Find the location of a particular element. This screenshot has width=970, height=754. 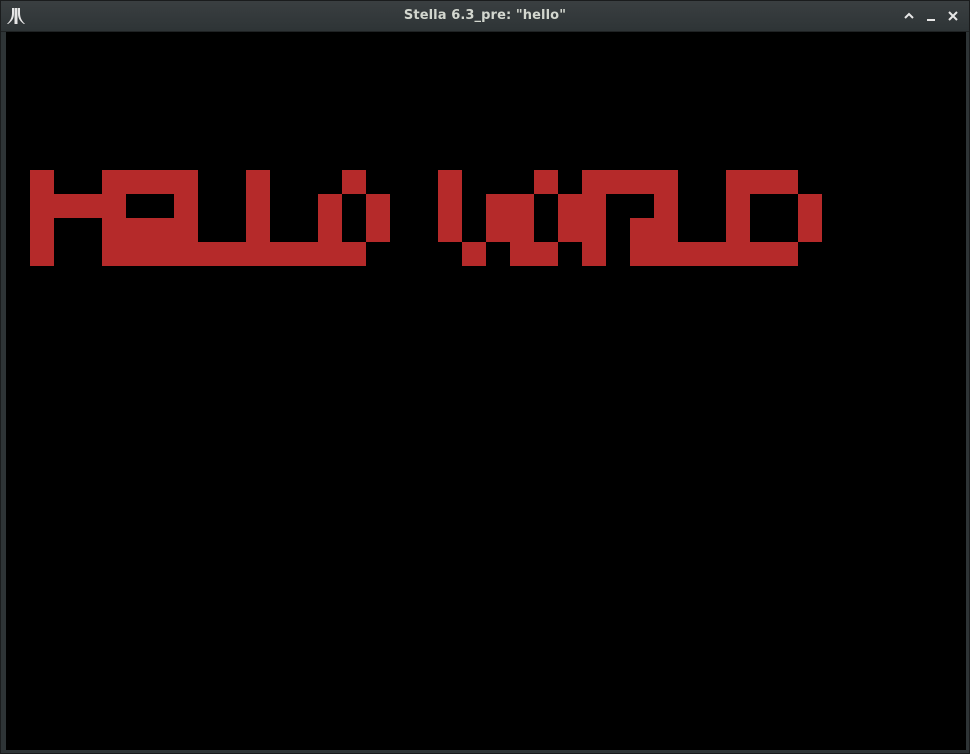

minimize-button is located at coordinates (931, 16).